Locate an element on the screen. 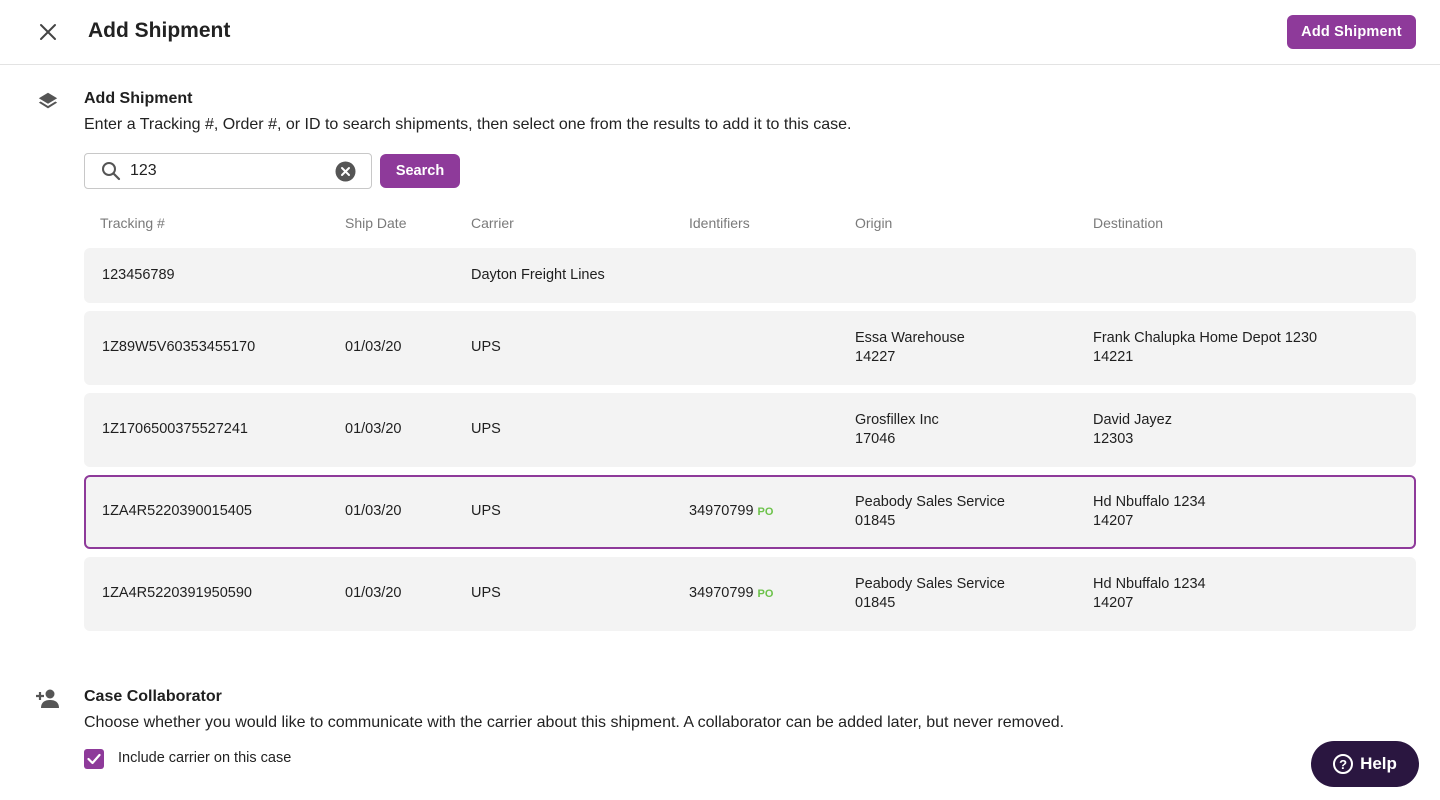 The width and height of the screenshot is (1440, 800). search-box is located at coordinates (228, 171).